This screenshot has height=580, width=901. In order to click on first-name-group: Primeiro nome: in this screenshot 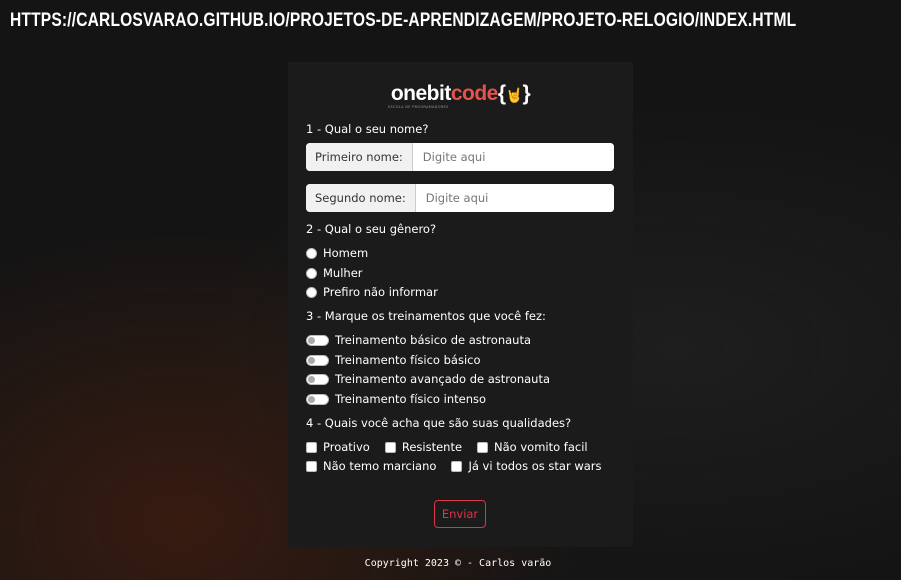, I will do `click(460, 157)`.